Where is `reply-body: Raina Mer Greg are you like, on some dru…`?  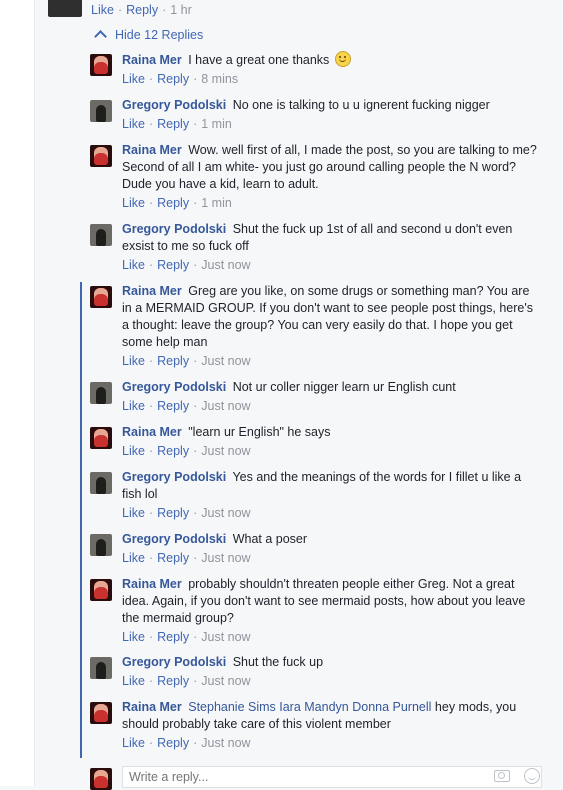 reply-body: Raina Mer Greg are you like, on some dru… is located at coordinates (332, 317).